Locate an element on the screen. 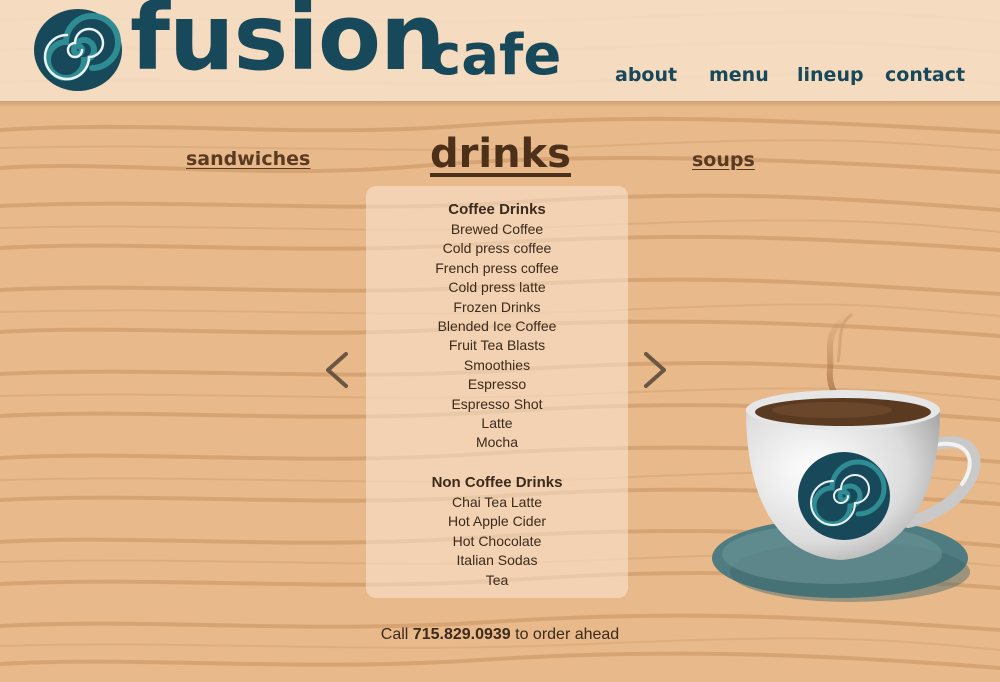  nav-menu: menu is located at coordinates (739, 75).